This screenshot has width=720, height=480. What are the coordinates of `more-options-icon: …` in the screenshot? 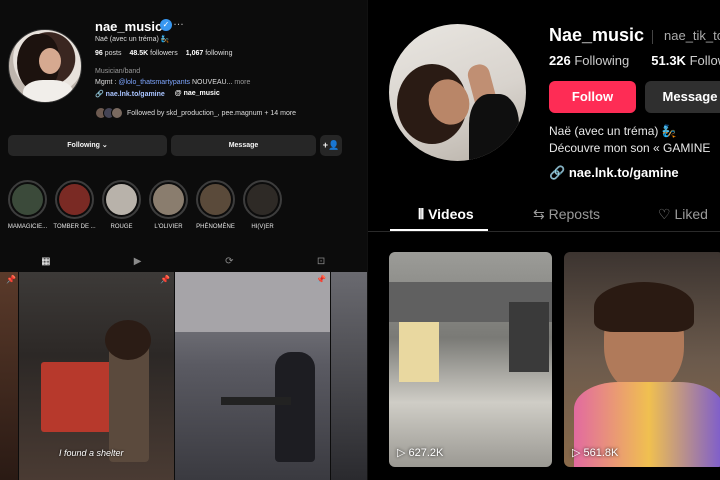 It's located at (178, 22).